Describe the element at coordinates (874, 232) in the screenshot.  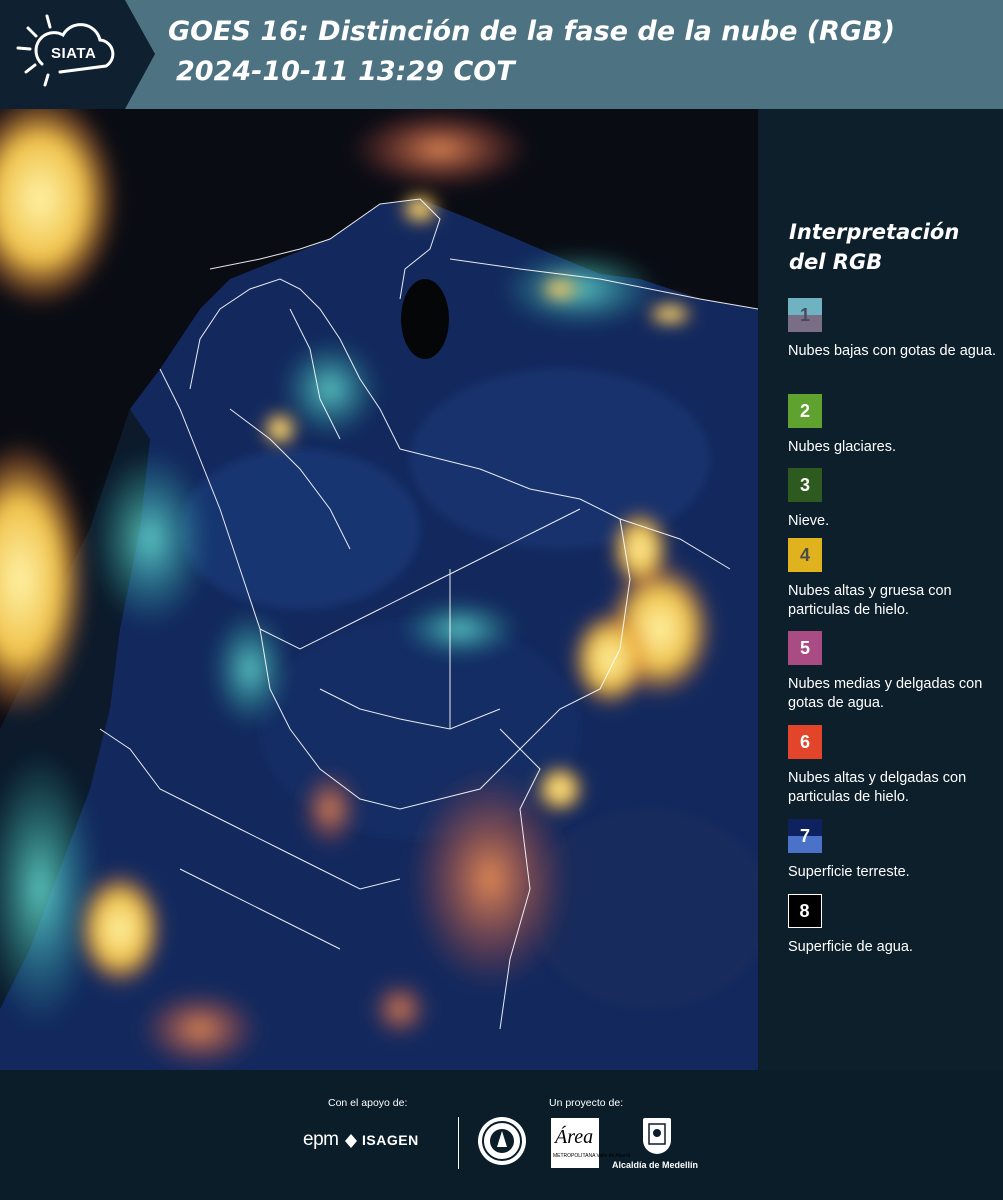
I see `legend-title-line1: Interpretación` at that location.